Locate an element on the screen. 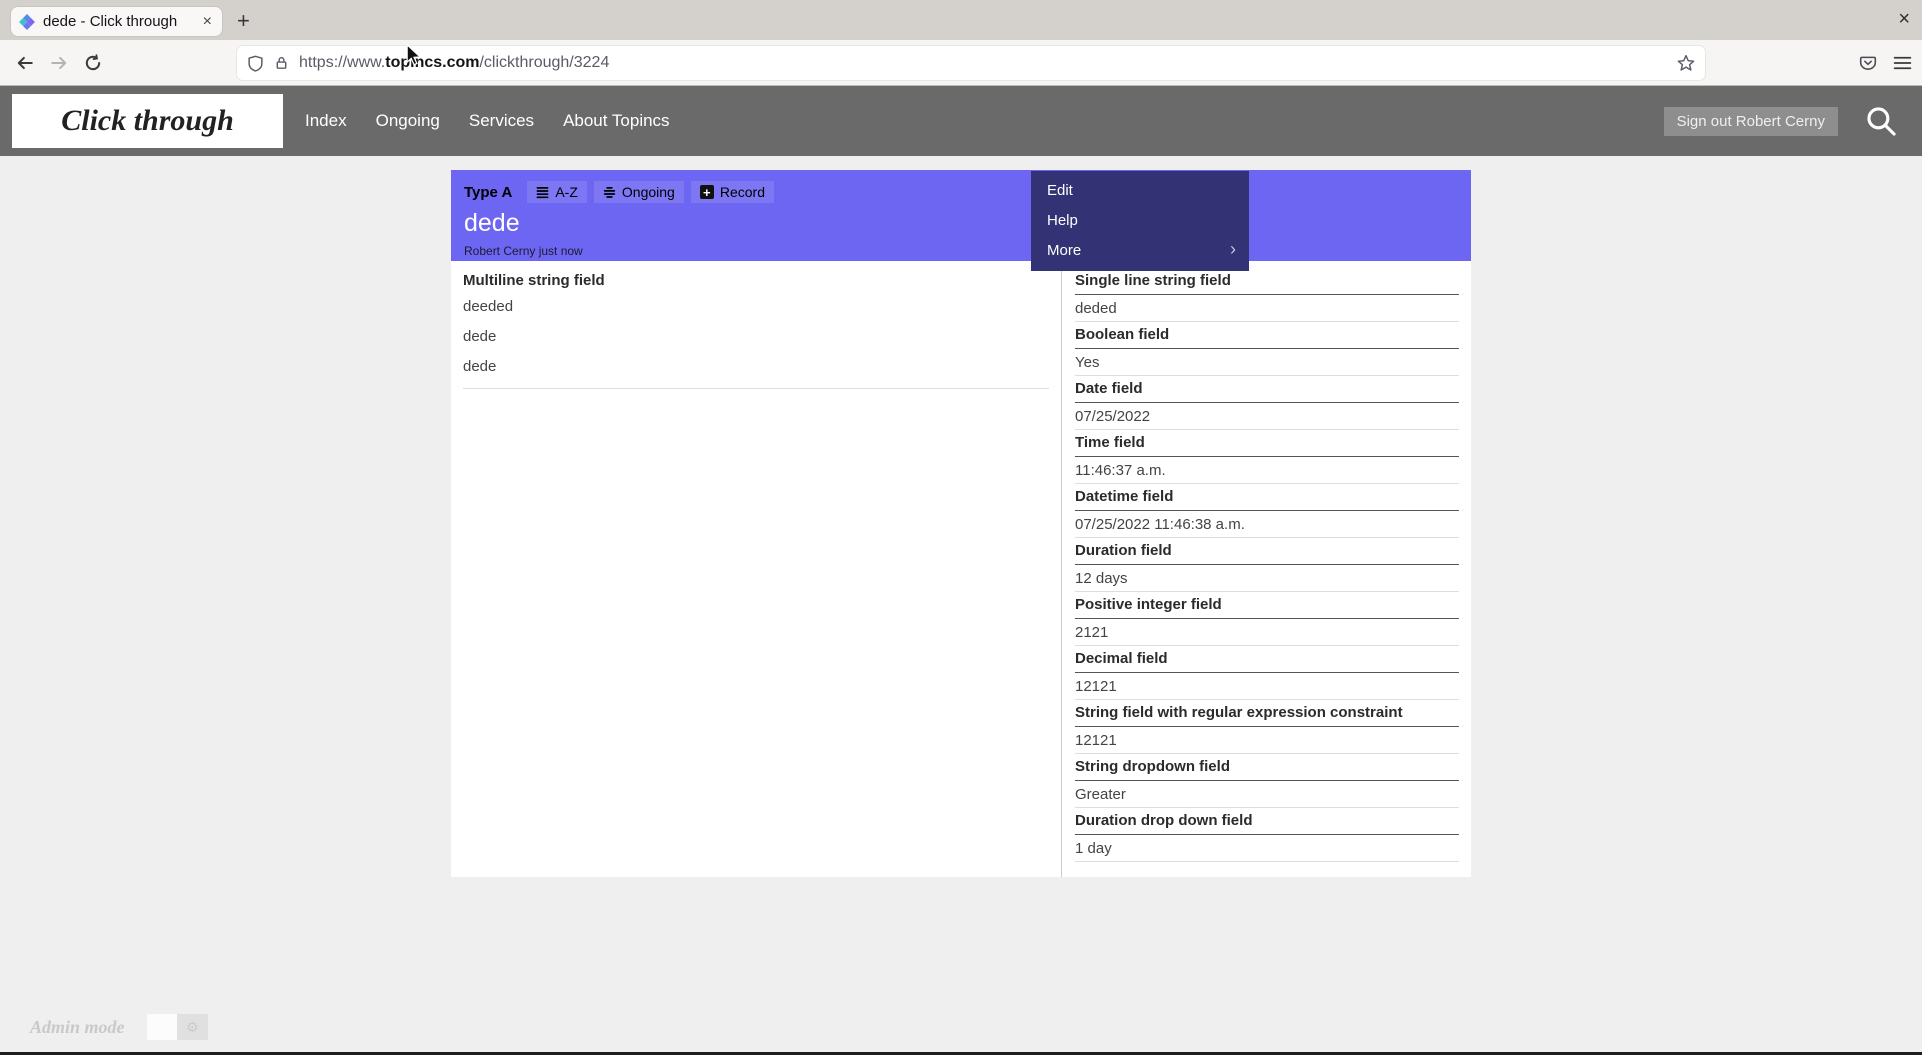  field-label: Time field is located at coordinates (1267, 445).